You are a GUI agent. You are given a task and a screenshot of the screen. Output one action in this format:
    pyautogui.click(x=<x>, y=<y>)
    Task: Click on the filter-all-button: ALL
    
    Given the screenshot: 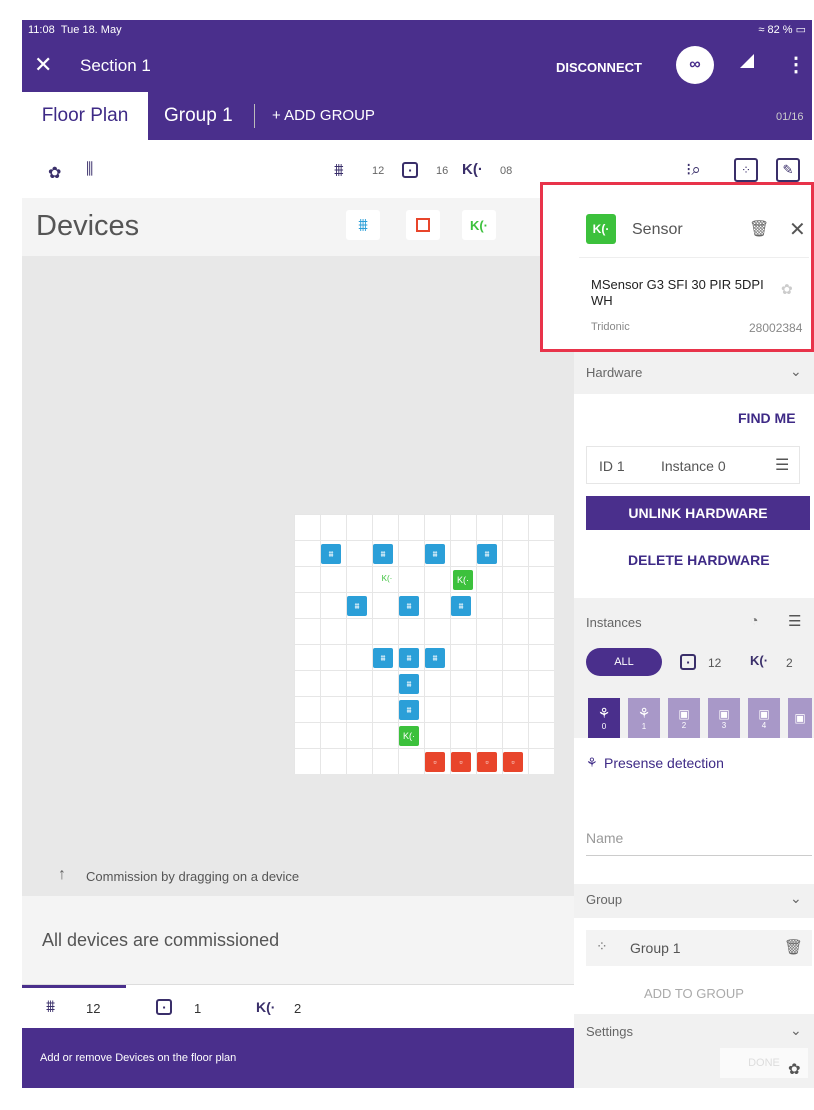 What is the action you would take?
    pyautogui.click(x=624, y=662)
    